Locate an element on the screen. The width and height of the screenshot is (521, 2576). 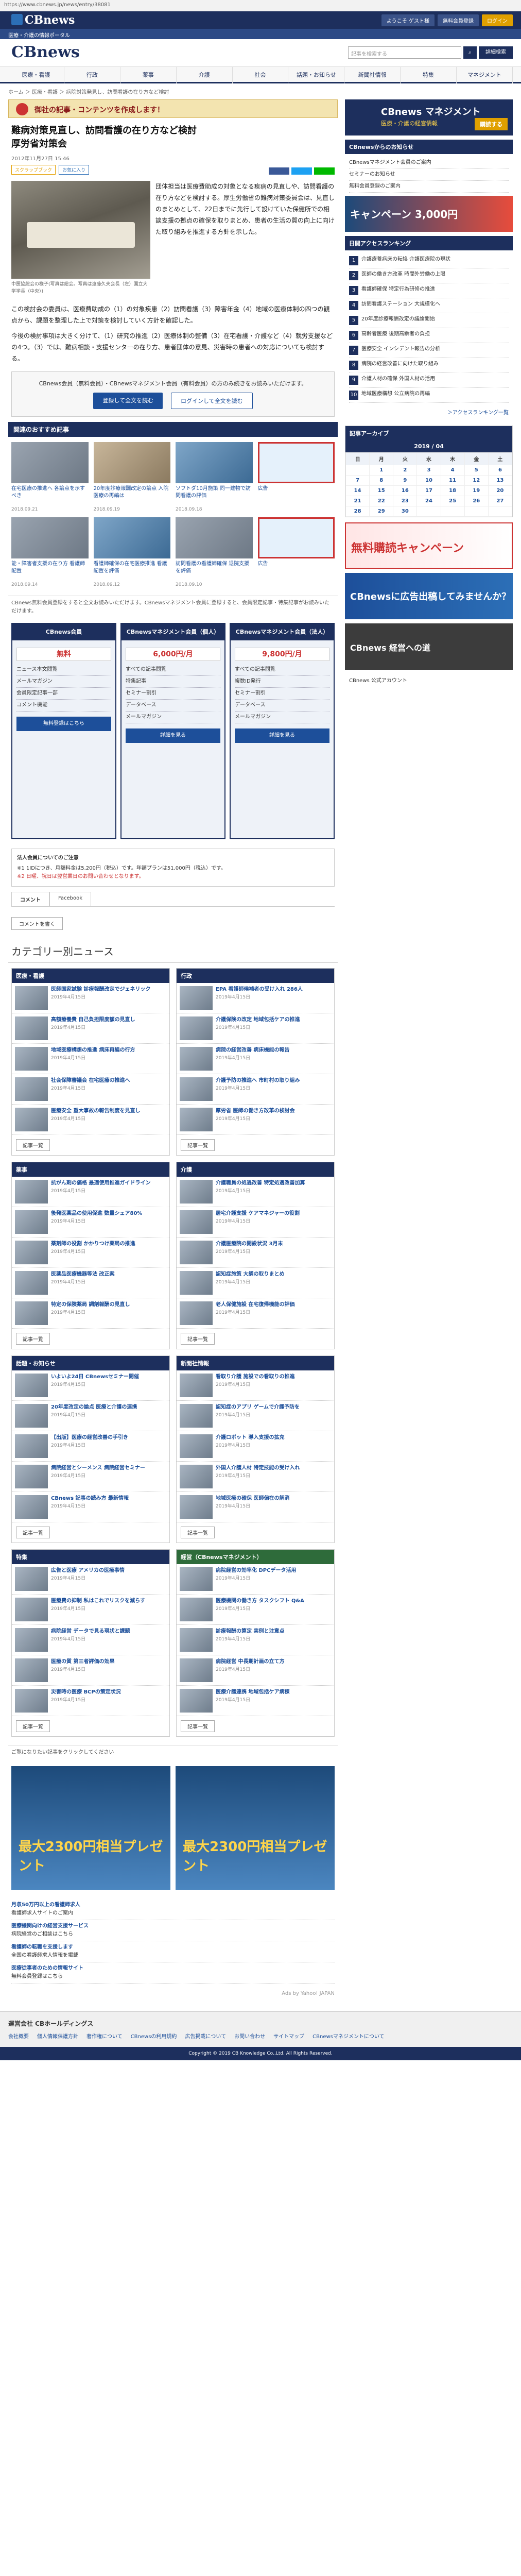
ranking-item: 8 病院の経営改善に向けた取り組み is located at coordinates (429, 365).